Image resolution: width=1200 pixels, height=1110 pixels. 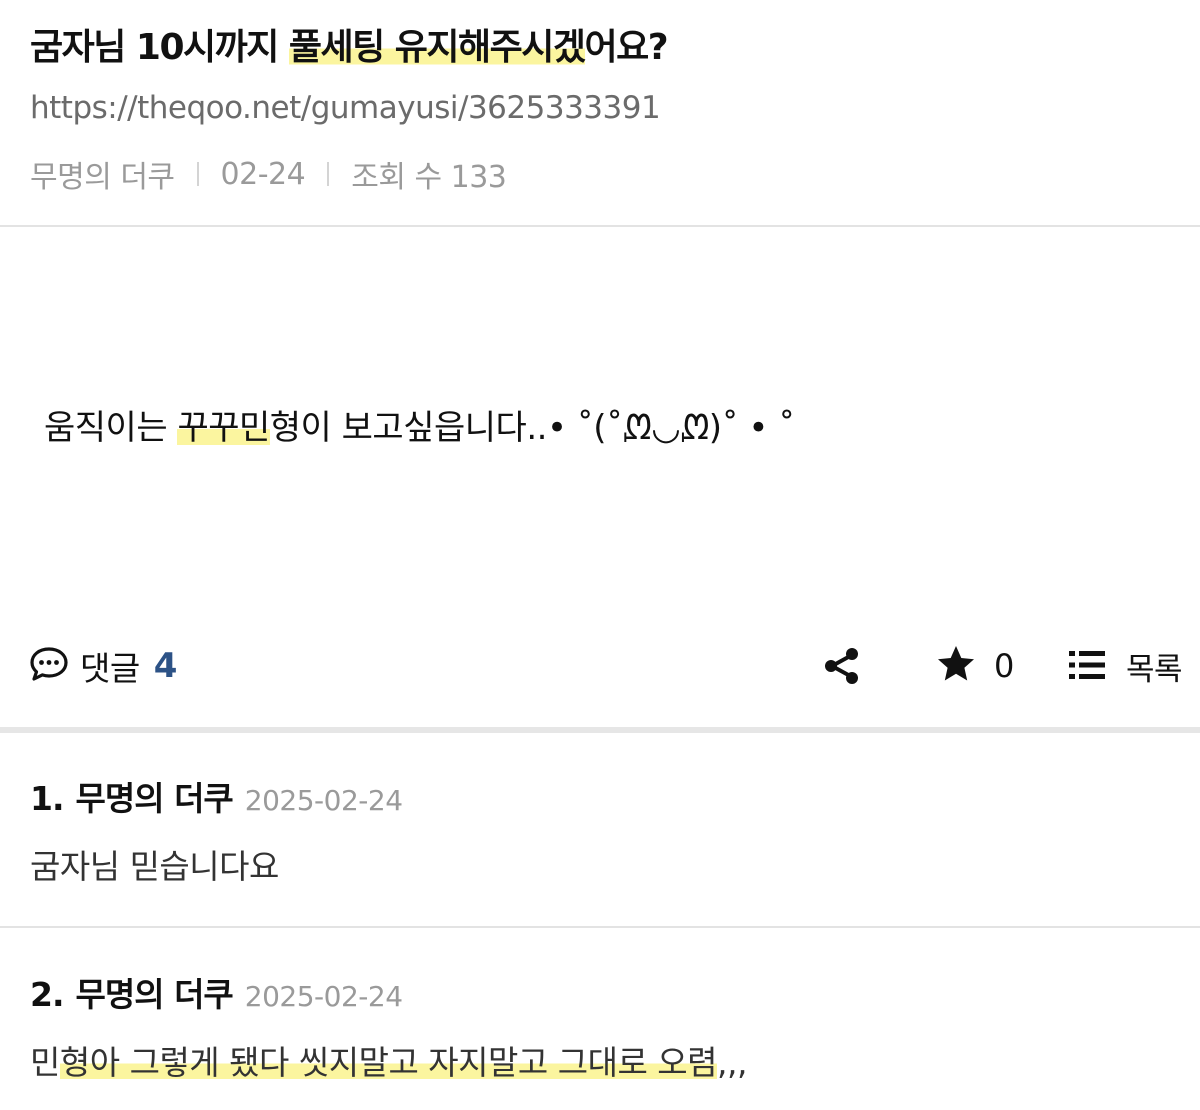 What do you see at coordinates (956, 666) in the screenshot?
I see `star-icon` at bounding box center [956, 666].